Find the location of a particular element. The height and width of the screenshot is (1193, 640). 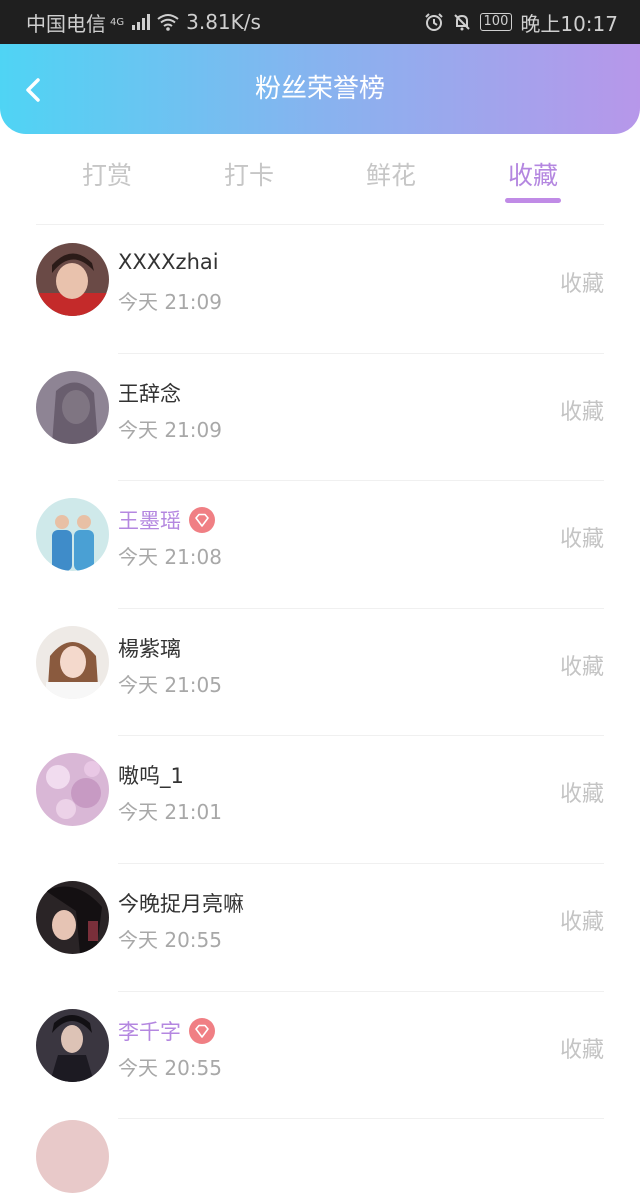

signal-icon is located at coordinates (141, 22).